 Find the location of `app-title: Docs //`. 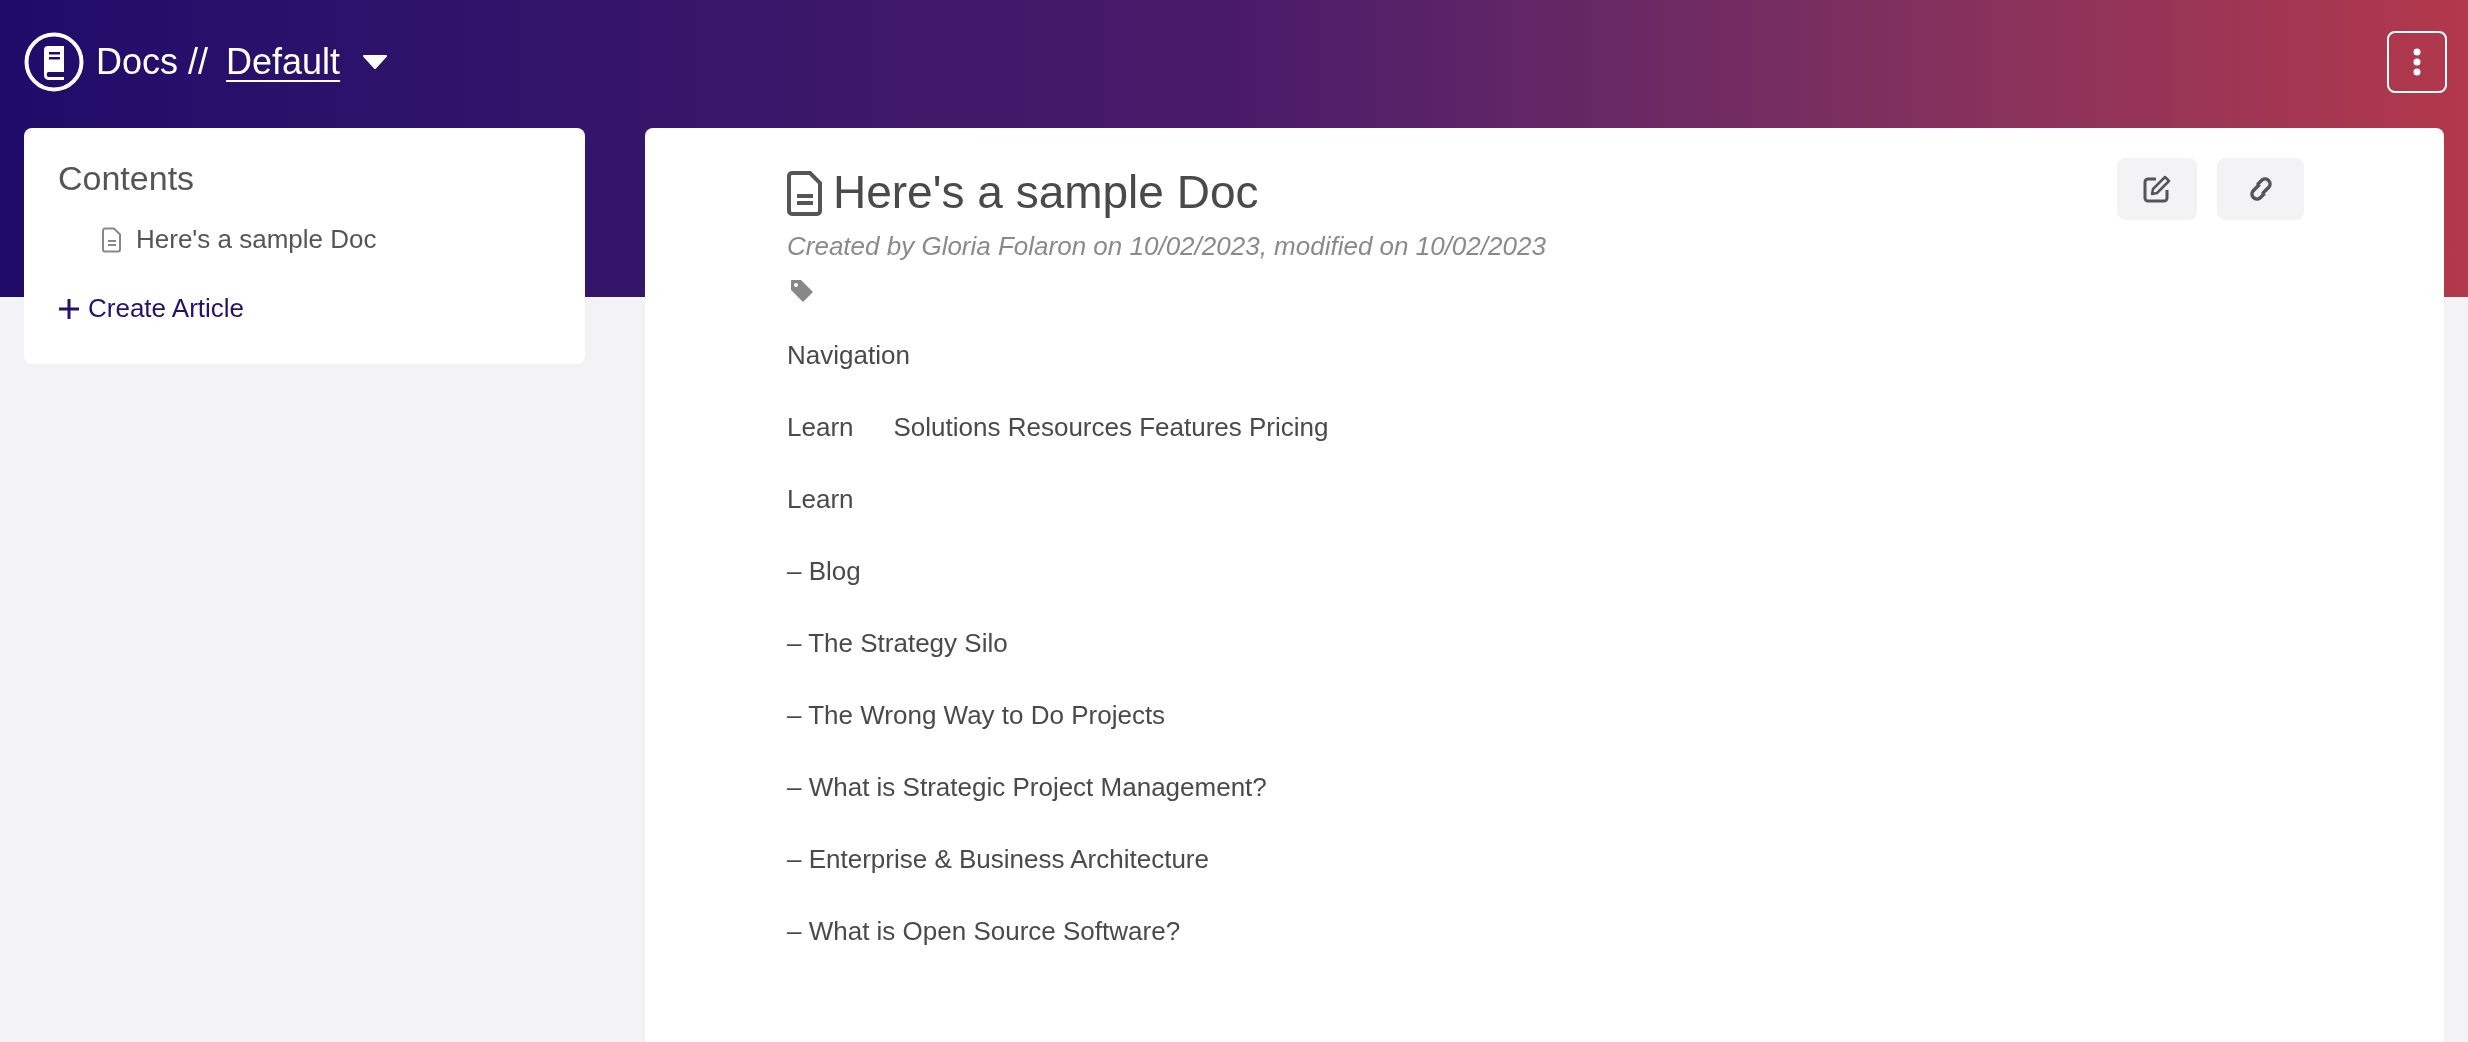

app-title: Docs // is located at coordinates (152, 62).